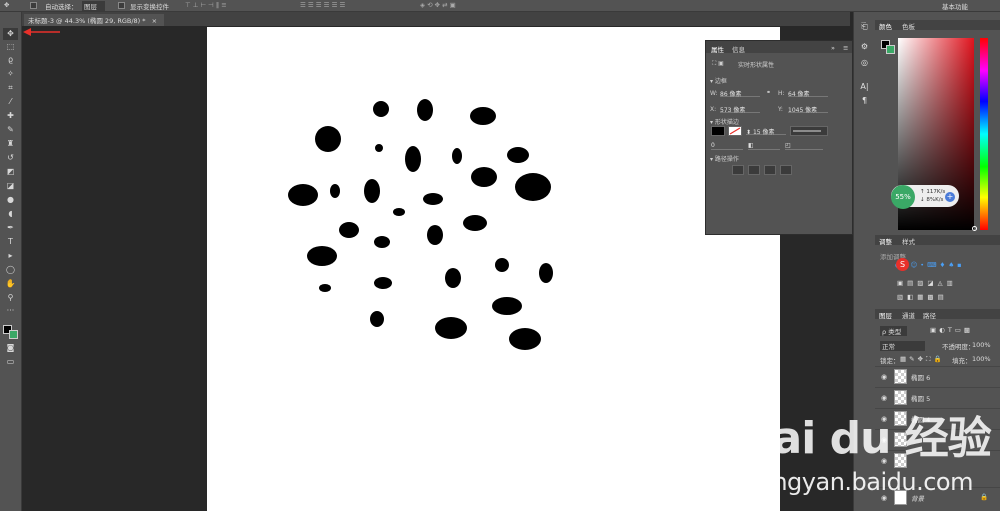  I want to click on healing-brush-icon: ✚, so click(10, 116).